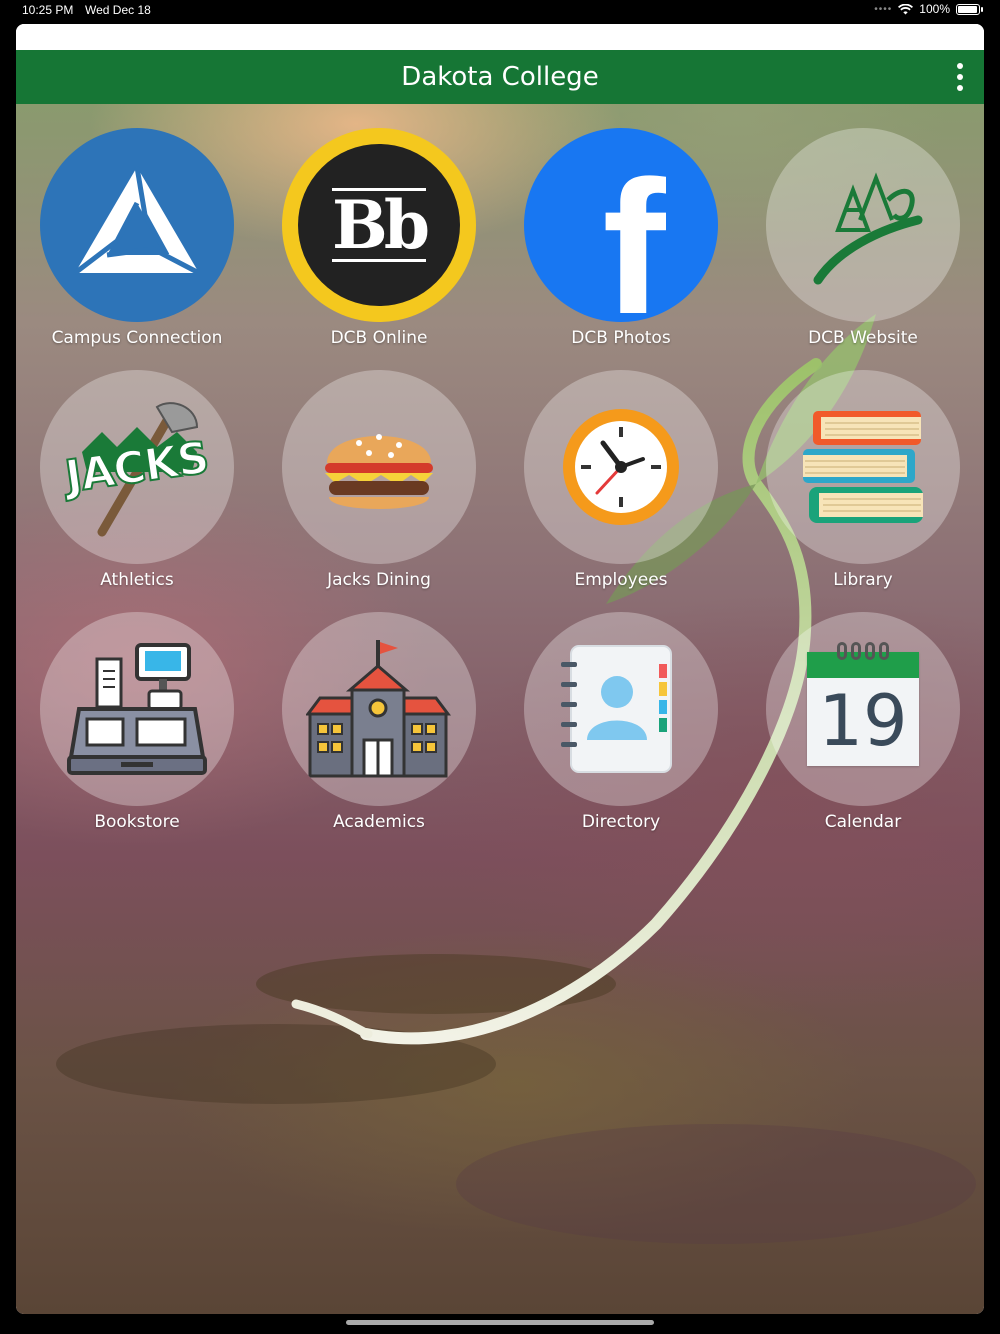  What do you see at coordinates (500, 11) in the screenshot?
I see `status-bar: 10:25 PM Wed Dec 18 •••• 100%` at bounding box center [500, 11].